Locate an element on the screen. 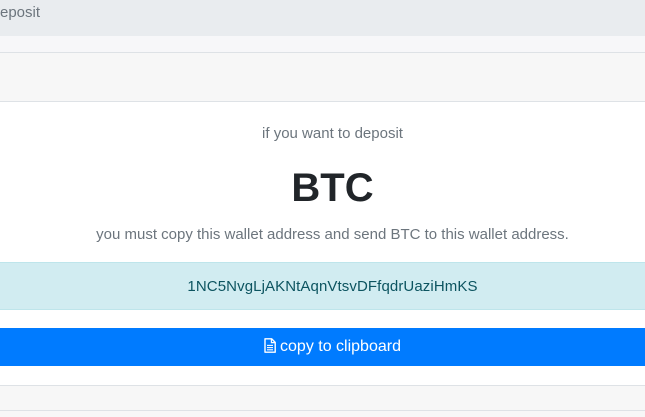 The height and width of the screenshot is (417, 645). wallet-address: 1NC5NvgLjAKNtAqnVtsvDFfqdrUaziHmKS is located at coordinates (322, 287).